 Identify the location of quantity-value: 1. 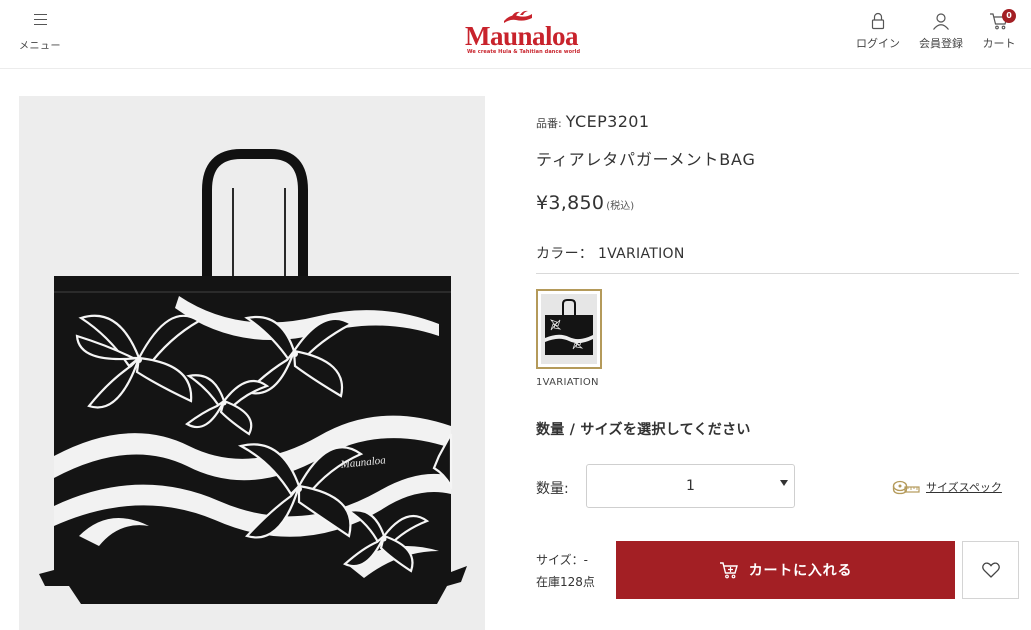
(690, 486).